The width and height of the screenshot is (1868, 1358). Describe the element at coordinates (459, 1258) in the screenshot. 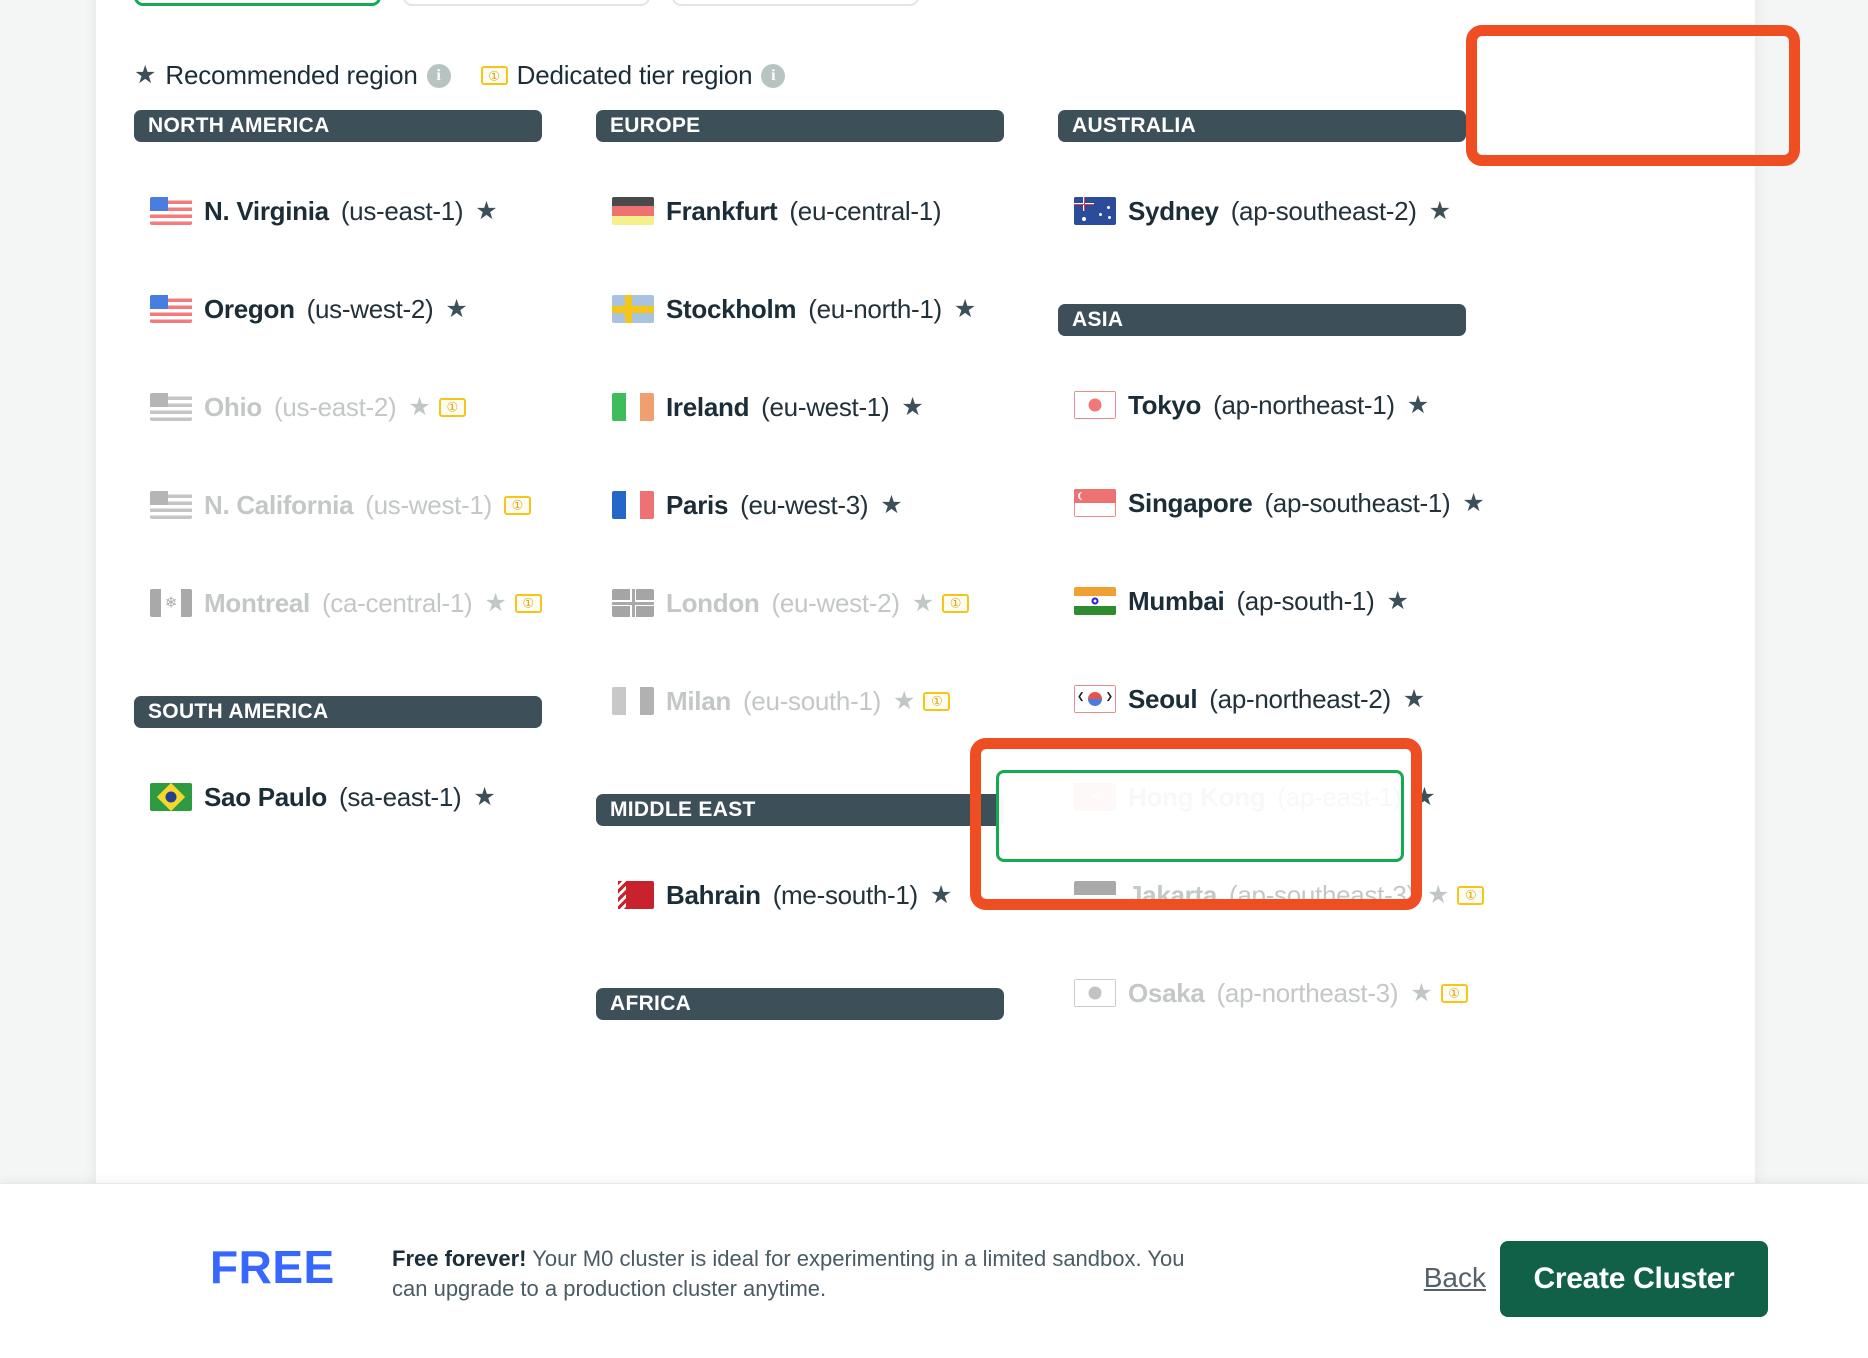

I see `tier-description-bold: Free forever!` at that location.